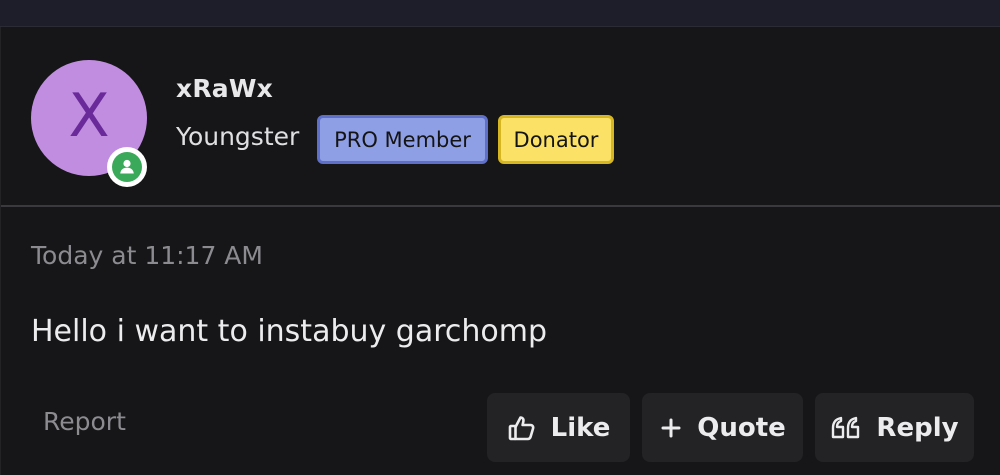 Image resolution: width=1000 pixels, height=475 pixels. Describe the element at coordinates (917, 427) in the screenshot. I see `reply-label: Reply` at that location.